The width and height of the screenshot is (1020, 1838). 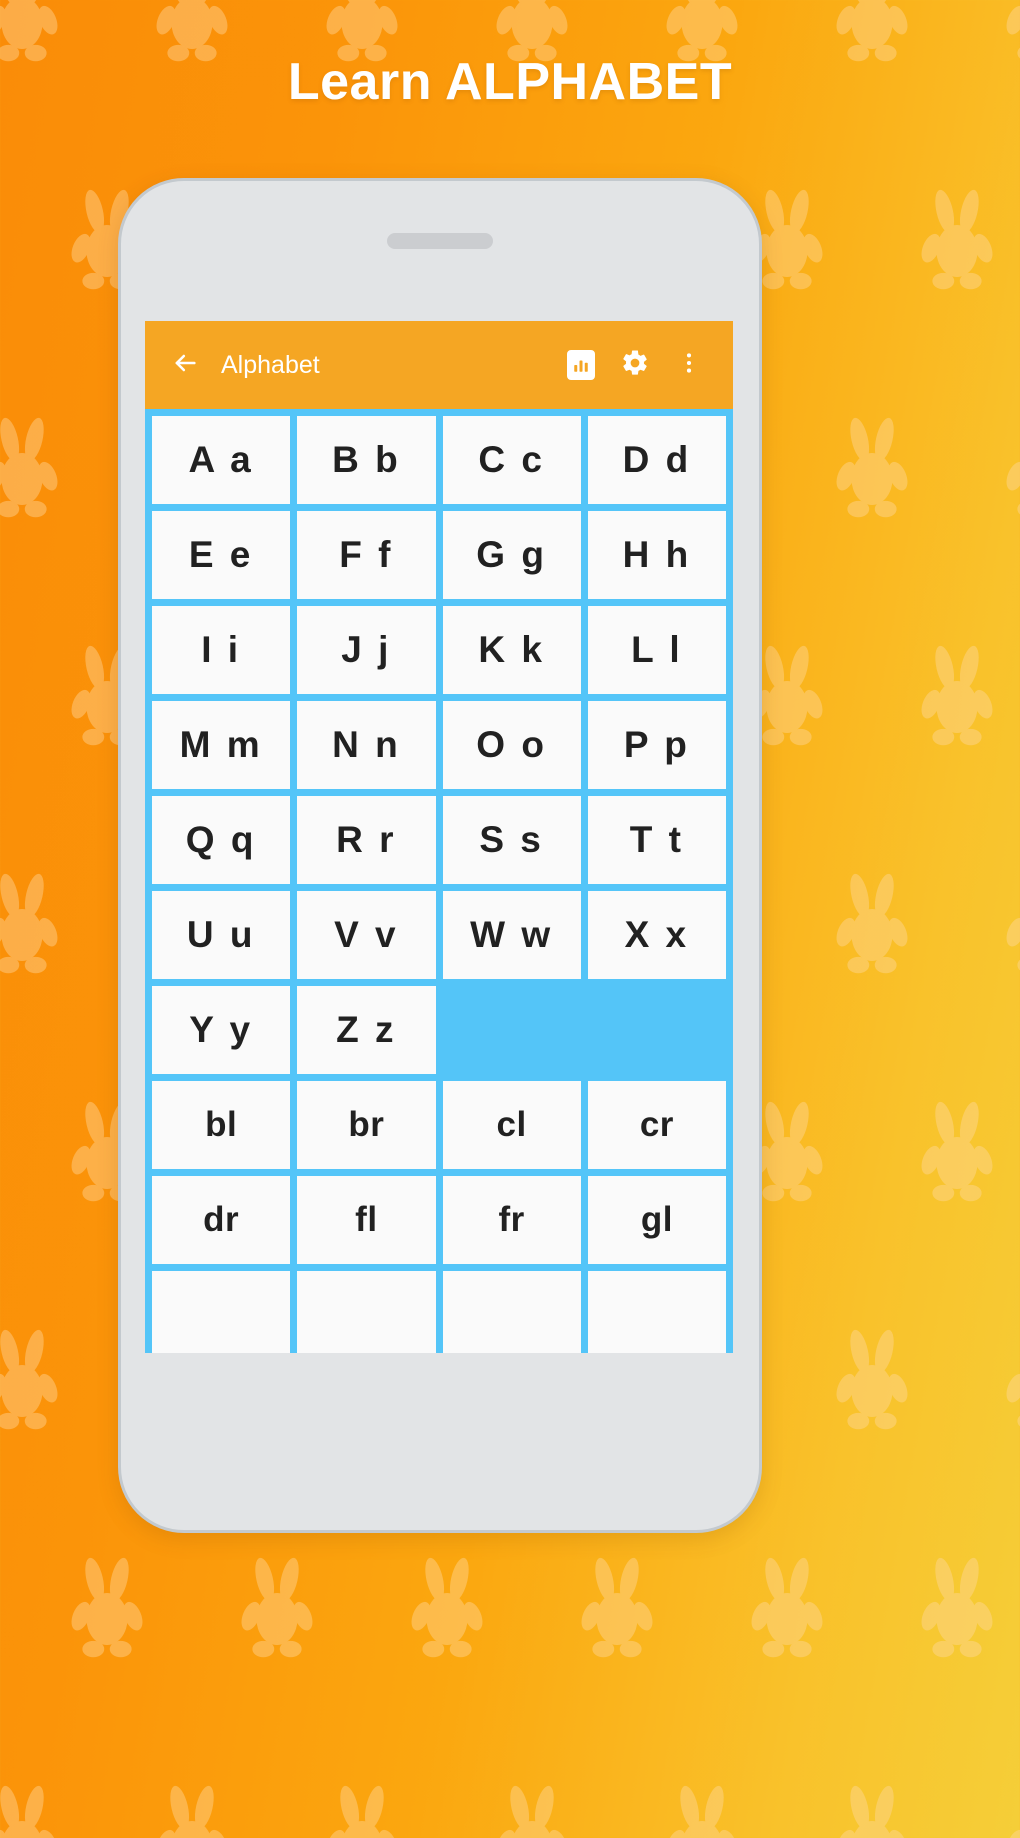 What do you see at coordinates (440, 241) in the screenshot?
I see `speaker-grille` at bounding box center [440, 241].